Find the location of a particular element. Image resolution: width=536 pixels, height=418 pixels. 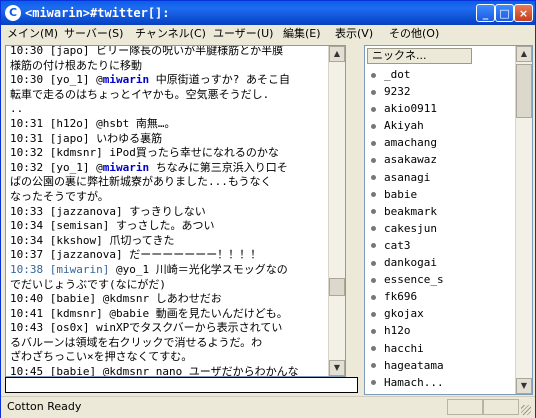

nick-item: hacchi is located at coordinates (441, 348).